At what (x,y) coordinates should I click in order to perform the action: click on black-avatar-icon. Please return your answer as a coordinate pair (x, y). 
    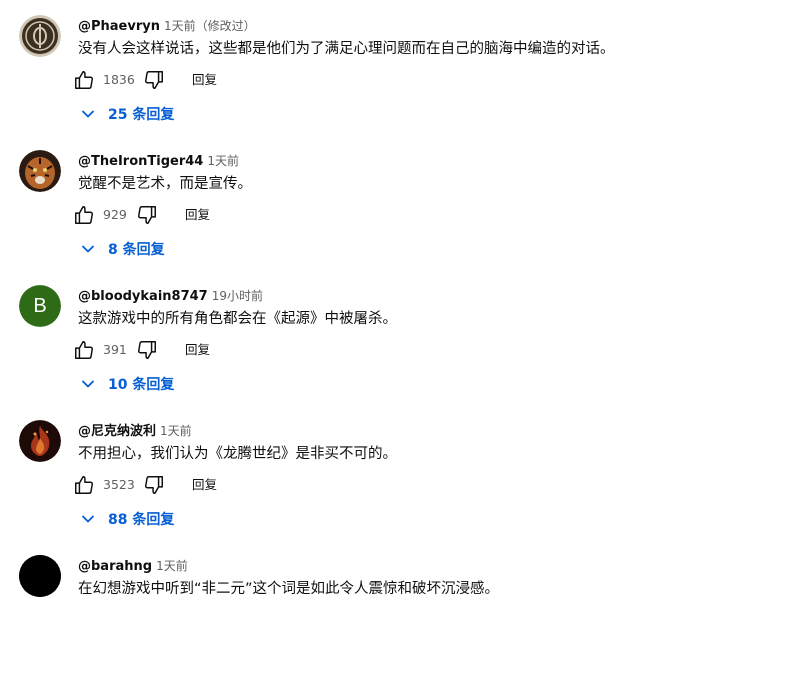
    Looking at the image, I should click on (40, 576).